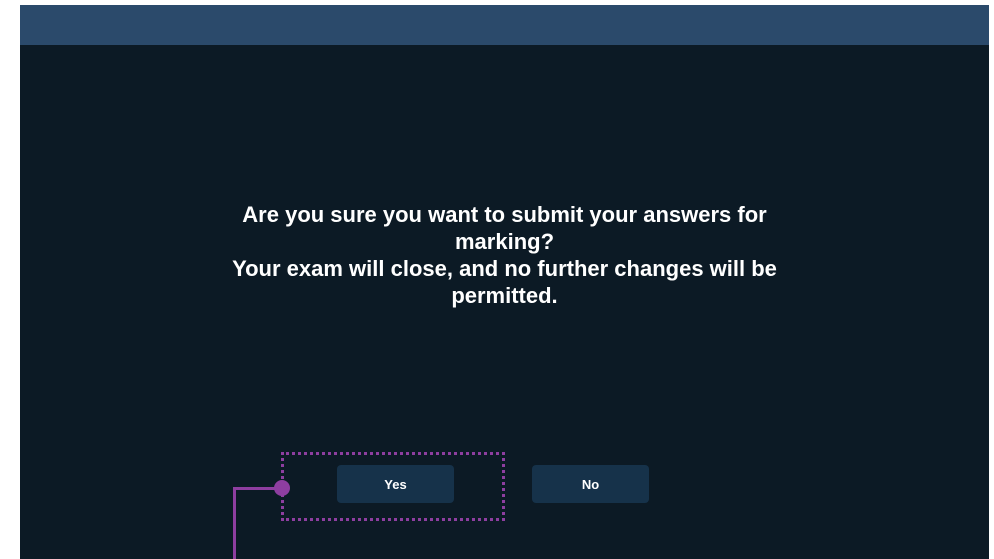 This screenshot has height=559, width=994. What do you see at coordinates (258, 523) in the screenshot?
I see `callout-line` at bounding box center [258, 523].